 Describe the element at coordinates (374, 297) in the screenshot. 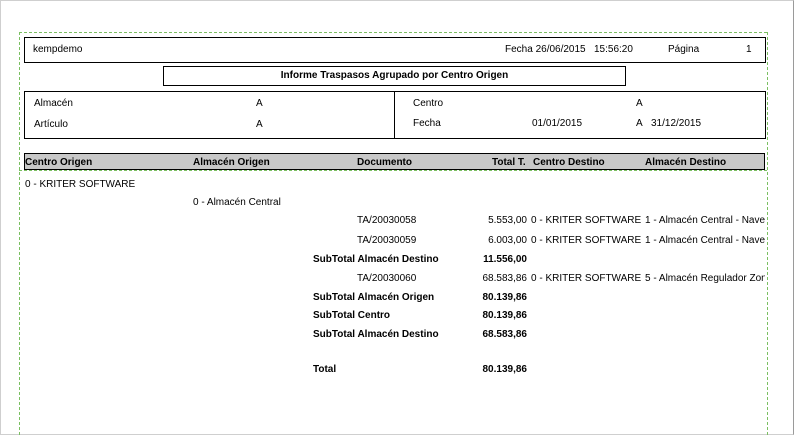

I see `subtotal-almacen-origen-label: SubTotal Almacén Origen` at that location.